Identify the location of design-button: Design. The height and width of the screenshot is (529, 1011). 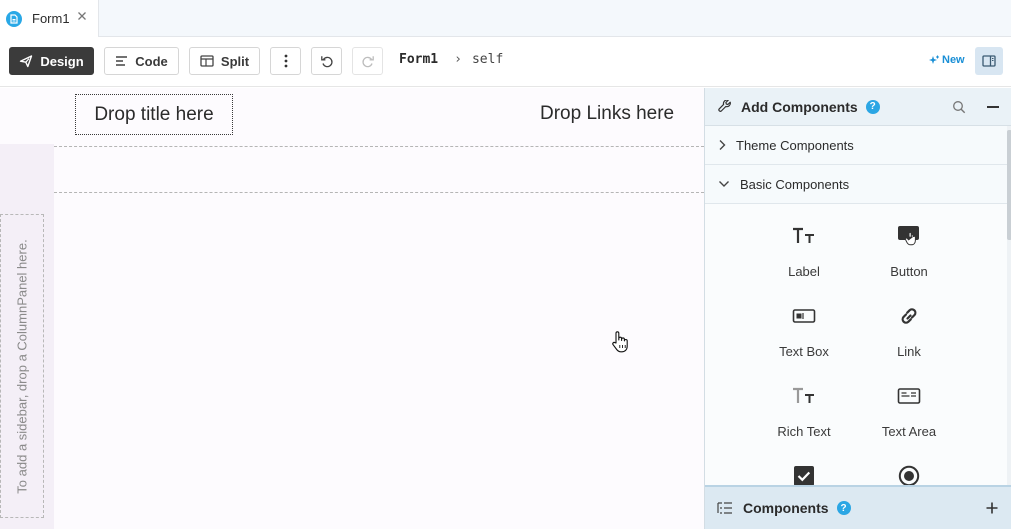
(51, 61).